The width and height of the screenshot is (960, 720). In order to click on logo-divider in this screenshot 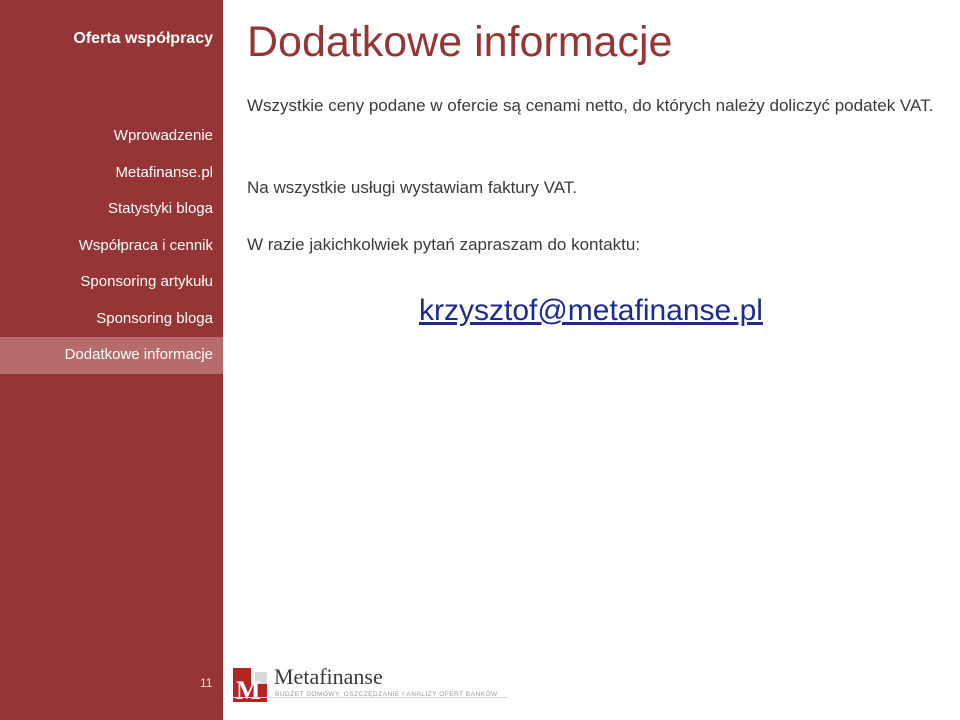, I will do `click(370, 697)`.